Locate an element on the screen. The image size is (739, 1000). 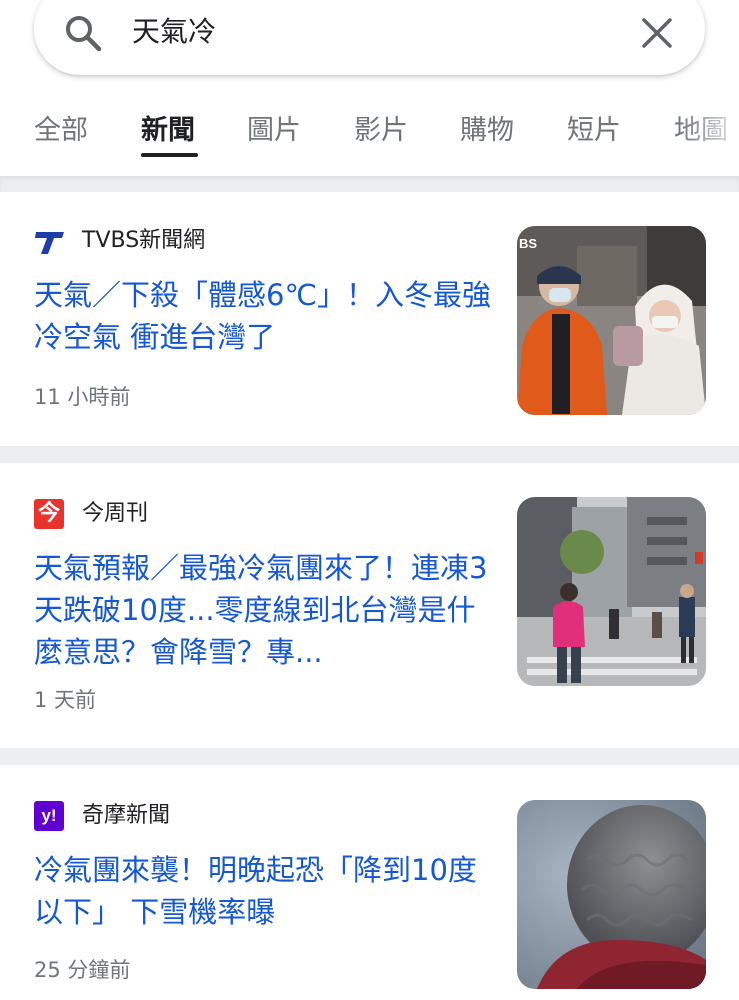
yahoo-logo-icon: y! is located at coordinates (49, 816).